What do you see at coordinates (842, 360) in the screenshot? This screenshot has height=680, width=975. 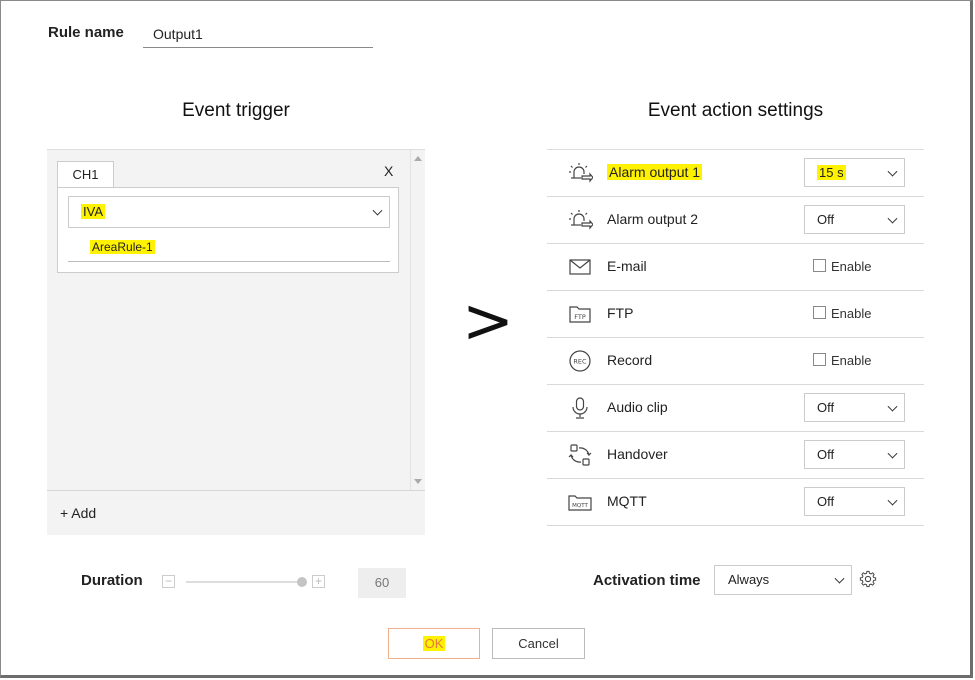 I see `record-enable-checkbox: Enable` at bounding box center [842, 360].